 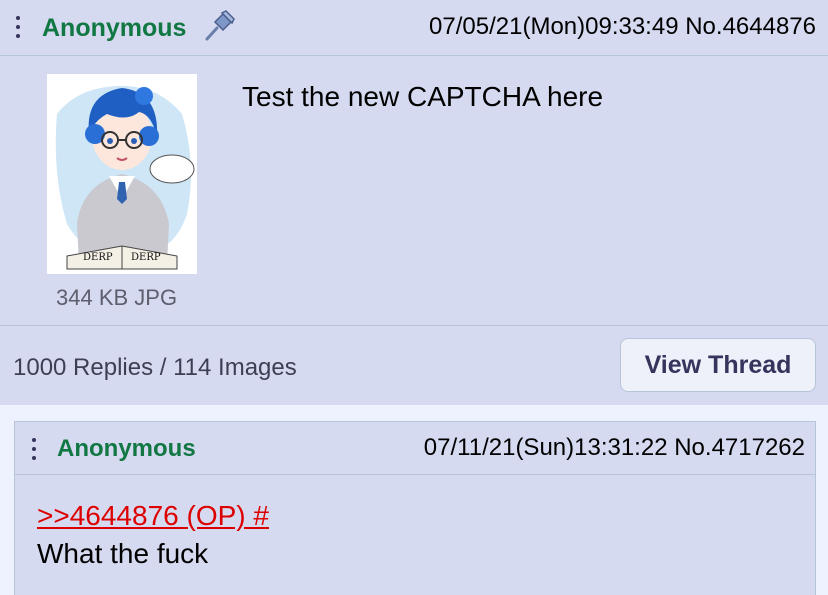 What do you see at coordinates (554, 26) in the screenshot?
I see `op-datetime: 07/05/21(Mon)09:33:49` at bounding box center [554, 26].